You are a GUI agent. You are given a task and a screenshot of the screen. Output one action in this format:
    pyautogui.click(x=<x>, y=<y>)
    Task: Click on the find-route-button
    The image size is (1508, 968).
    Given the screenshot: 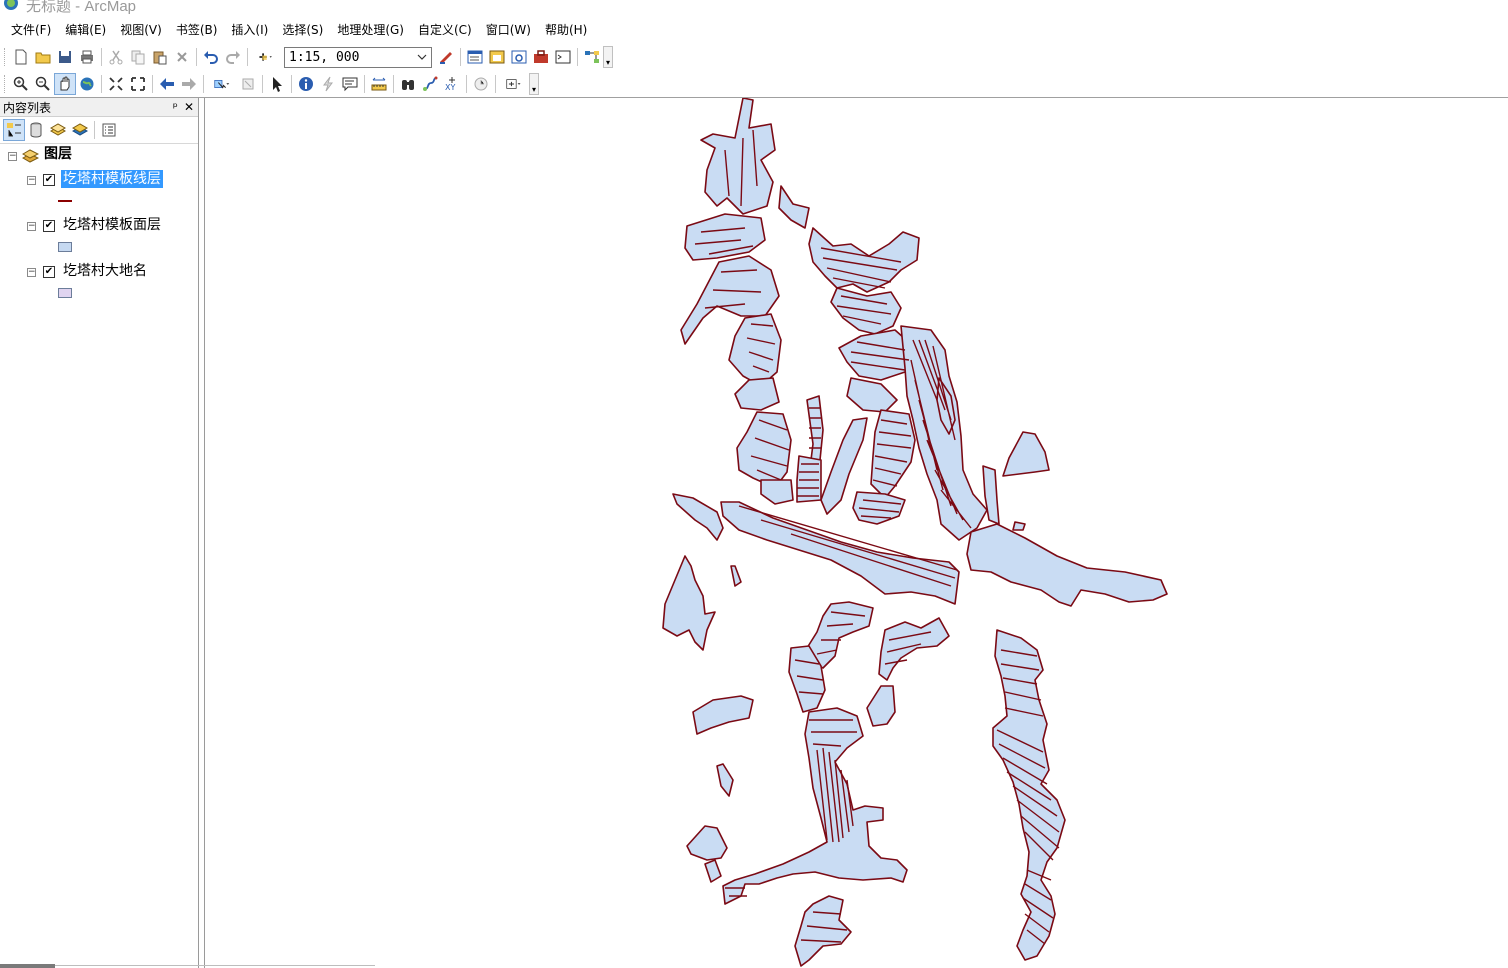 What is the action you would take?
    pyautogui.click(x=430, y=84)
    